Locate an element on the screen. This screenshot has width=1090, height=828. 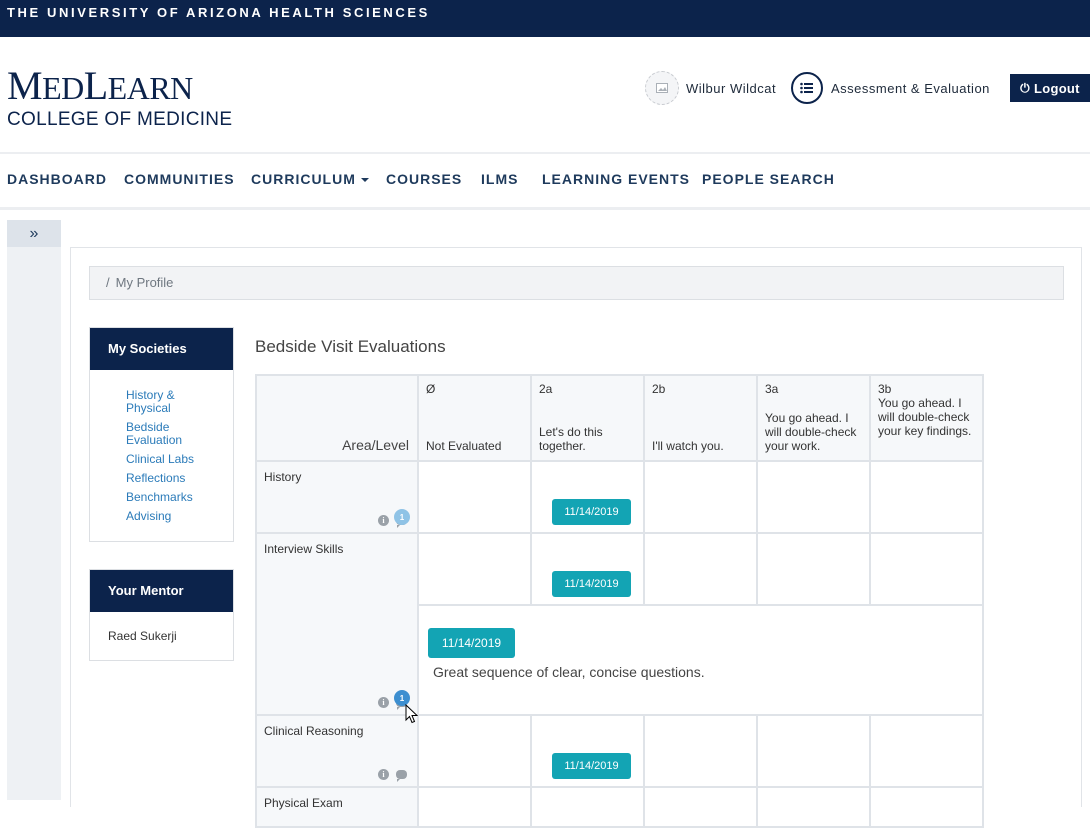
level-header: 2b I'll watch you. is located at coordinates (700, 418).